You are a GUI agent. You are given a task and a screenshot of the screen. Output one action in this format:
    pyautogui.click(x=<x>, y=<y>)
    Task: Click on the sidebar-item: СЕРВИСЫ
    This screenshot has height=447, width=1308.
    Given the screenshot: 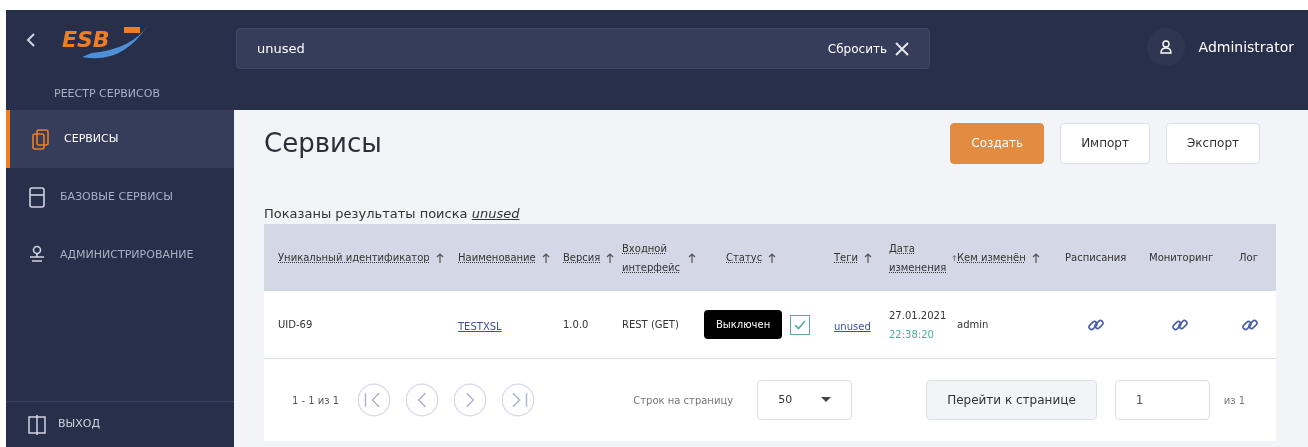 What is the action you would take?
    pyautogui.click(x=120, y=139)
    